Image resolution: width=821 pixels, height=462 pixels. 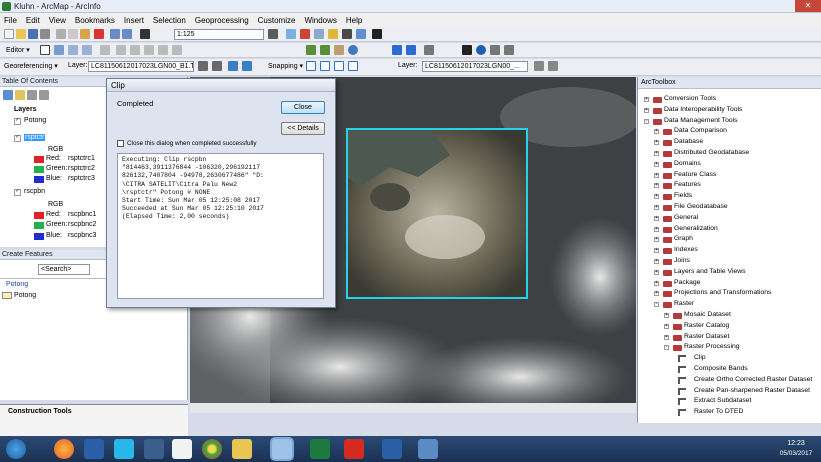 I want to click on create-features-icon, so click(x=177, y=50).